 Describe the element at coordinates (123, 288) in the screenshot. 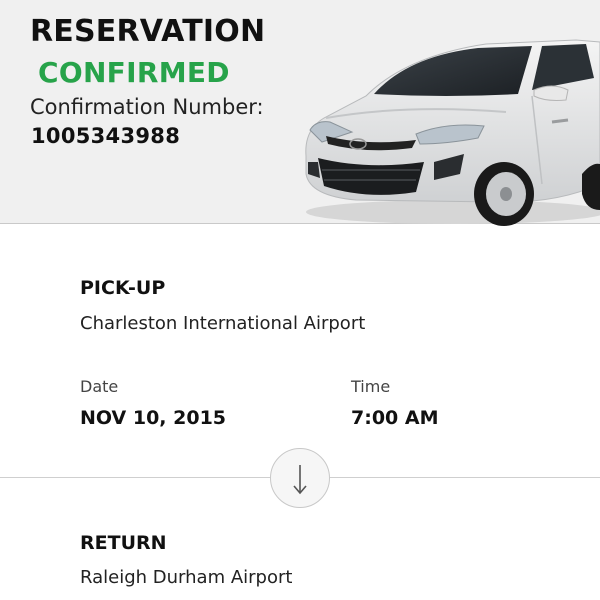

I see `pickup-heading: PICK-UP` at that location.